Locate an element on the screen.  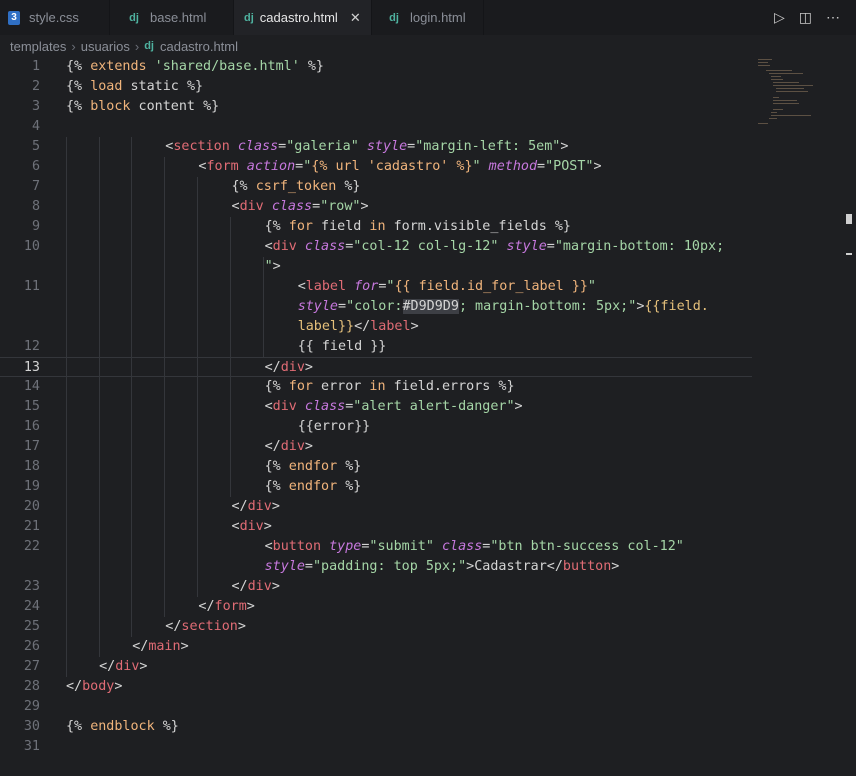
code-text: </main> is located at coordinates (160, 646).